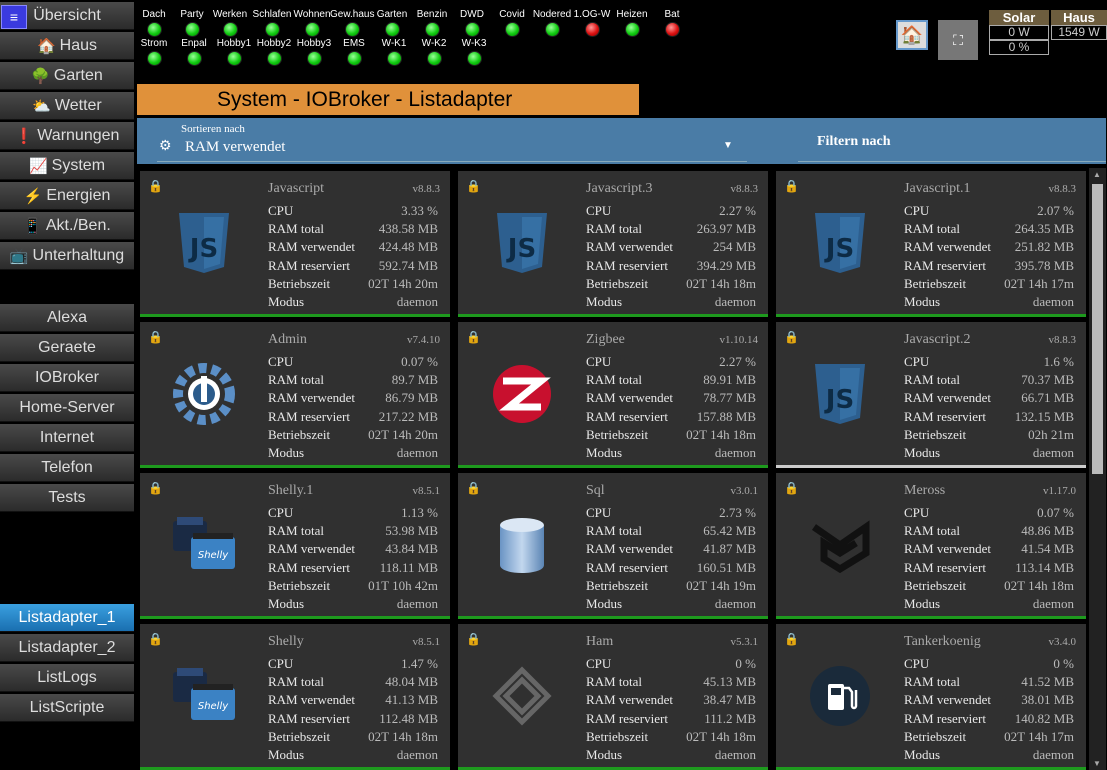  What do you see at coordinates (67, 76) in the screenshot?
I see `sidebar-item-garten: 🌳 Garten` at bounding box center [67, 76].